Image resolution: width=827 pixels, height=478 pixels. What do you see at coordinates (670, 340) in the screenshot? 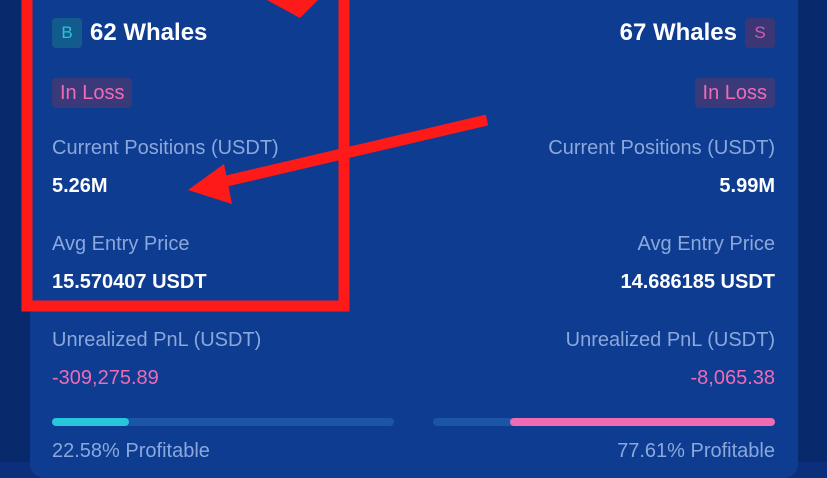
I see `sell-unrealized-pnl-label: Unrealized PnL (USDT)` at bounding box center [670, 340].